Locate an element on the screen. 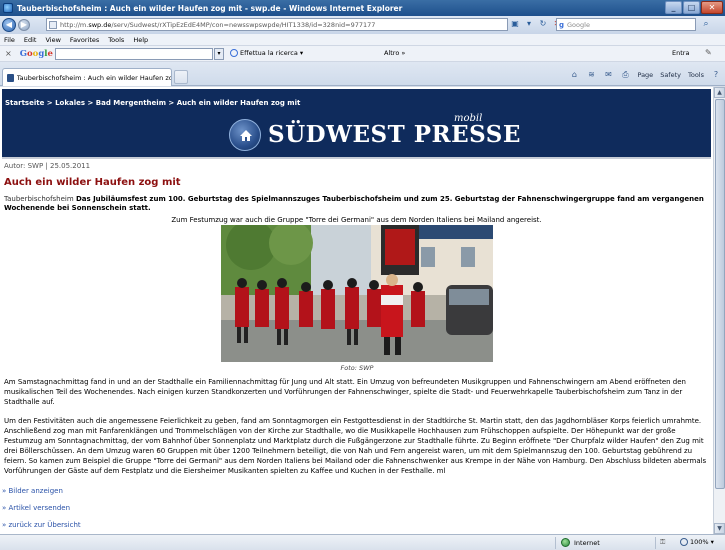 The image size is (725, 550). protected-mode-icon: ⚿ is located at coordinates (662, 542).